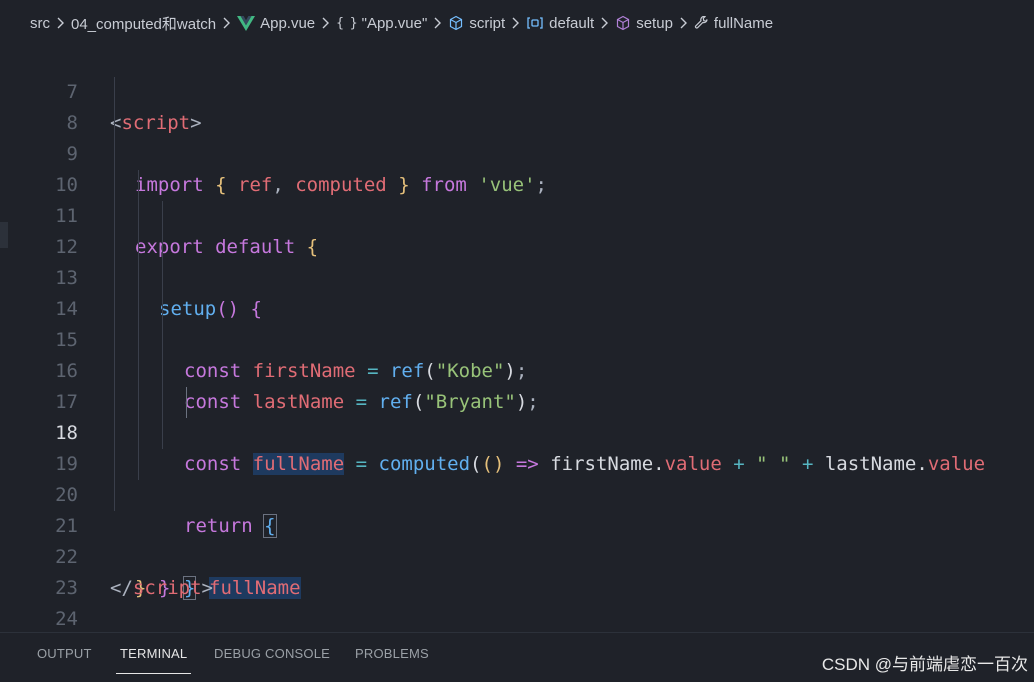  I want to click on breadcrumb-label: fullName, so click(743, 23).